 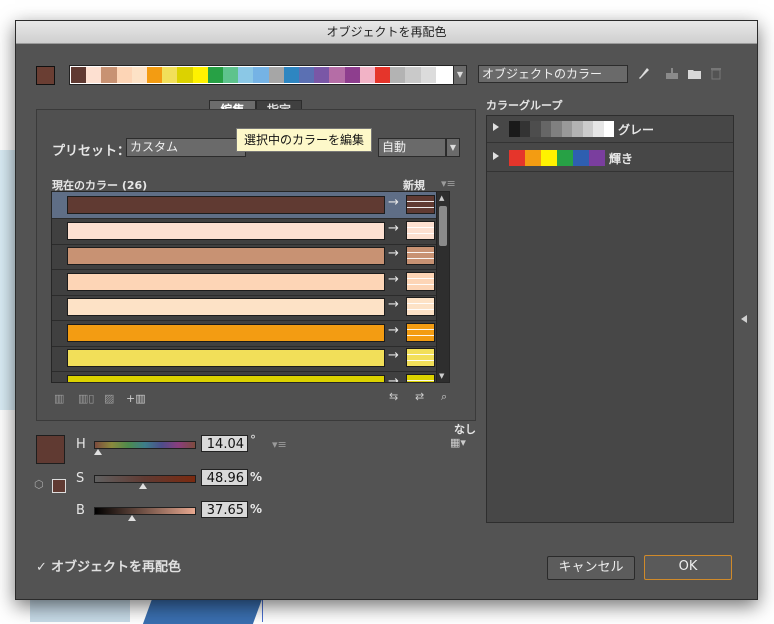 I want to click on folder-icon, so click(x=694, y=75).